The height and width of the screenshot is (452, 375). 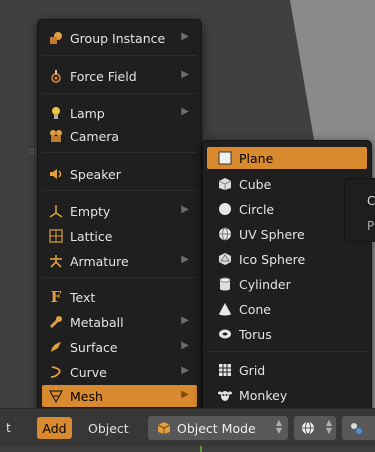 I want to click on menu-item-label: Cube, so click(x=255, y=184).